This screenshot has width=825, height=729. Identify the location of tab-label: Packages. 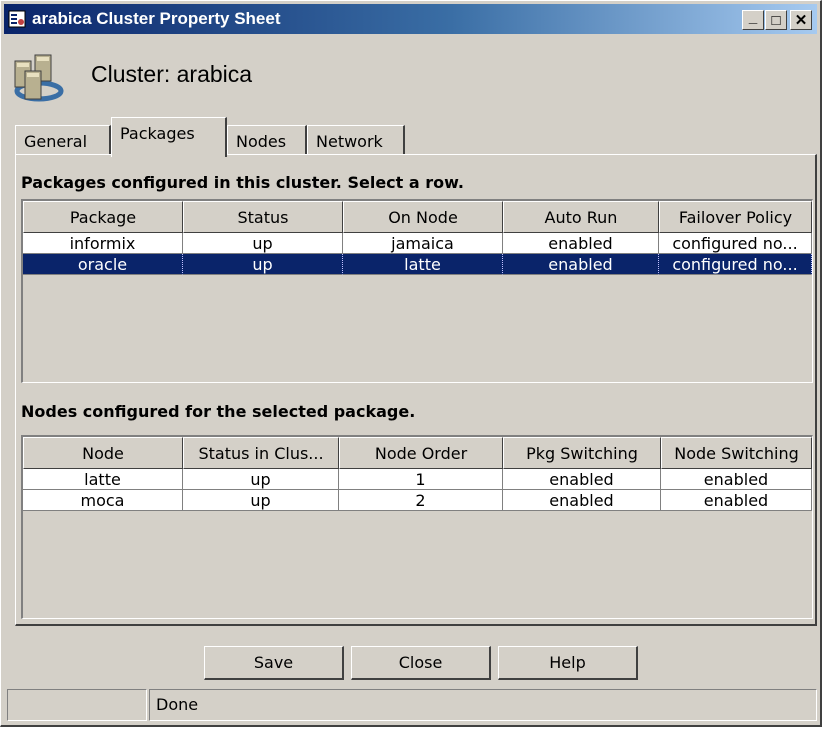
(157, 133).